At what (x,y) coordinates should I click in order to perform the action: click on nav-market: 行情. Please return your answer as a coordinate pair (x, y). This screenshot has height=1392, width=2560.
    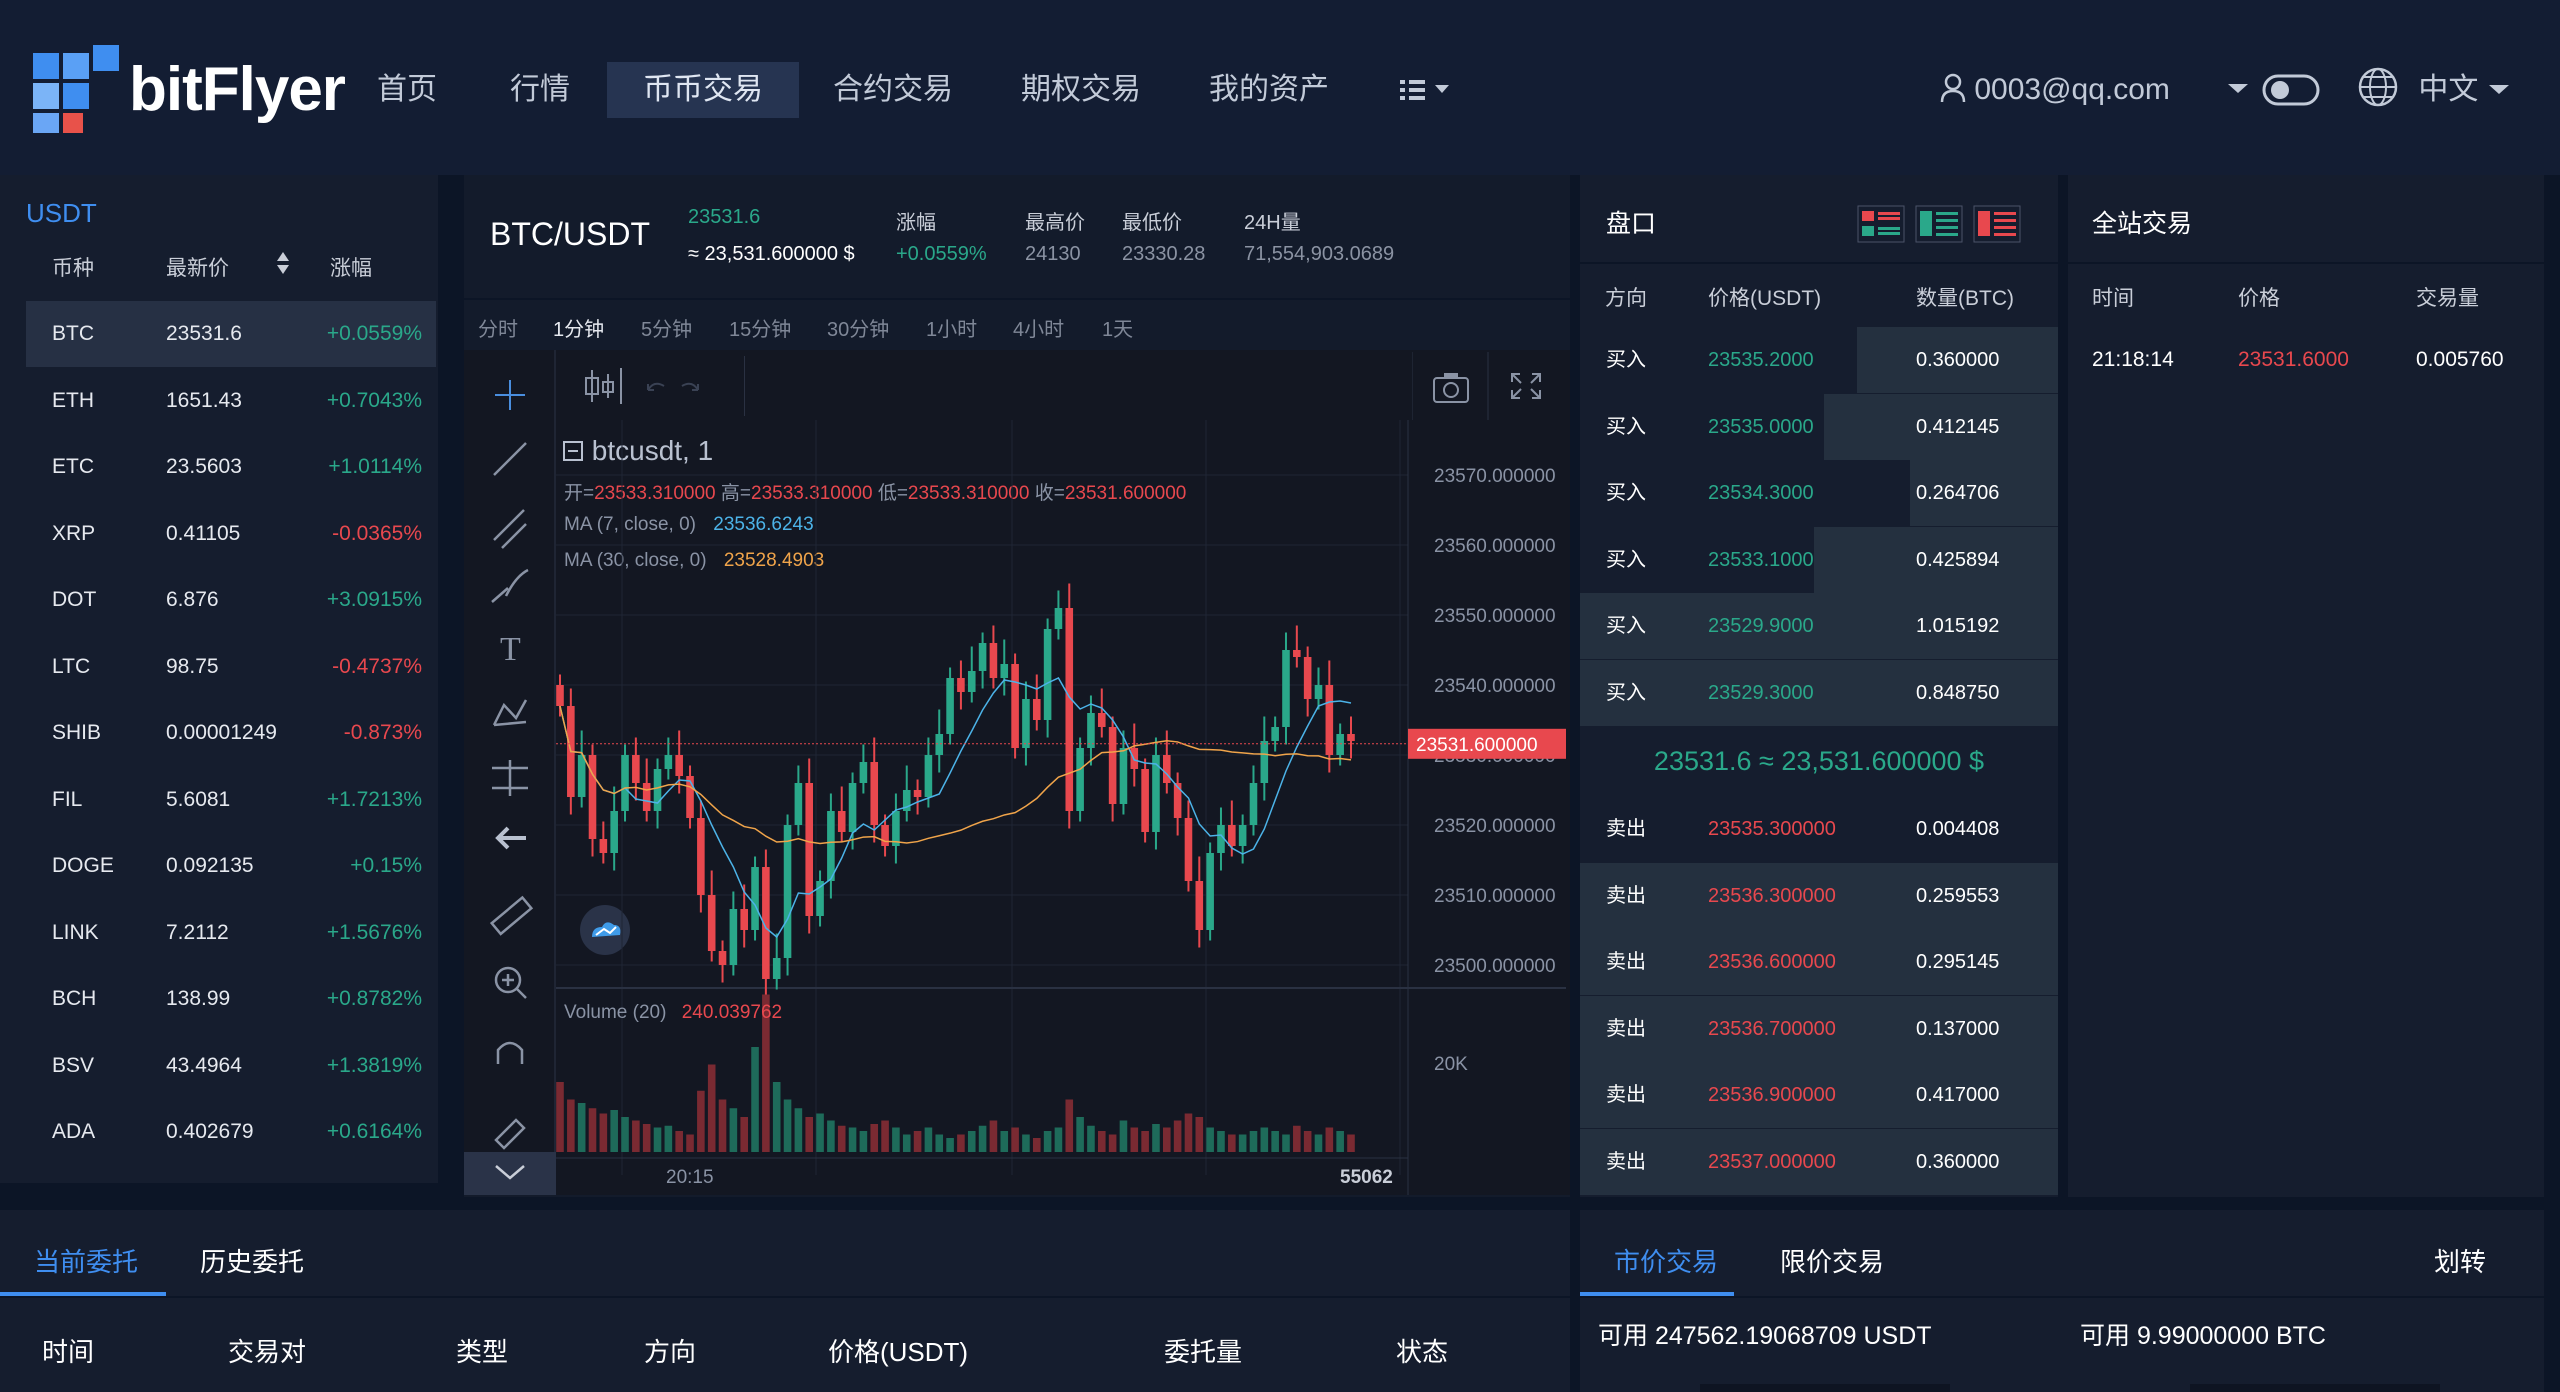
    Looking at the image, I should click on (540, 90).